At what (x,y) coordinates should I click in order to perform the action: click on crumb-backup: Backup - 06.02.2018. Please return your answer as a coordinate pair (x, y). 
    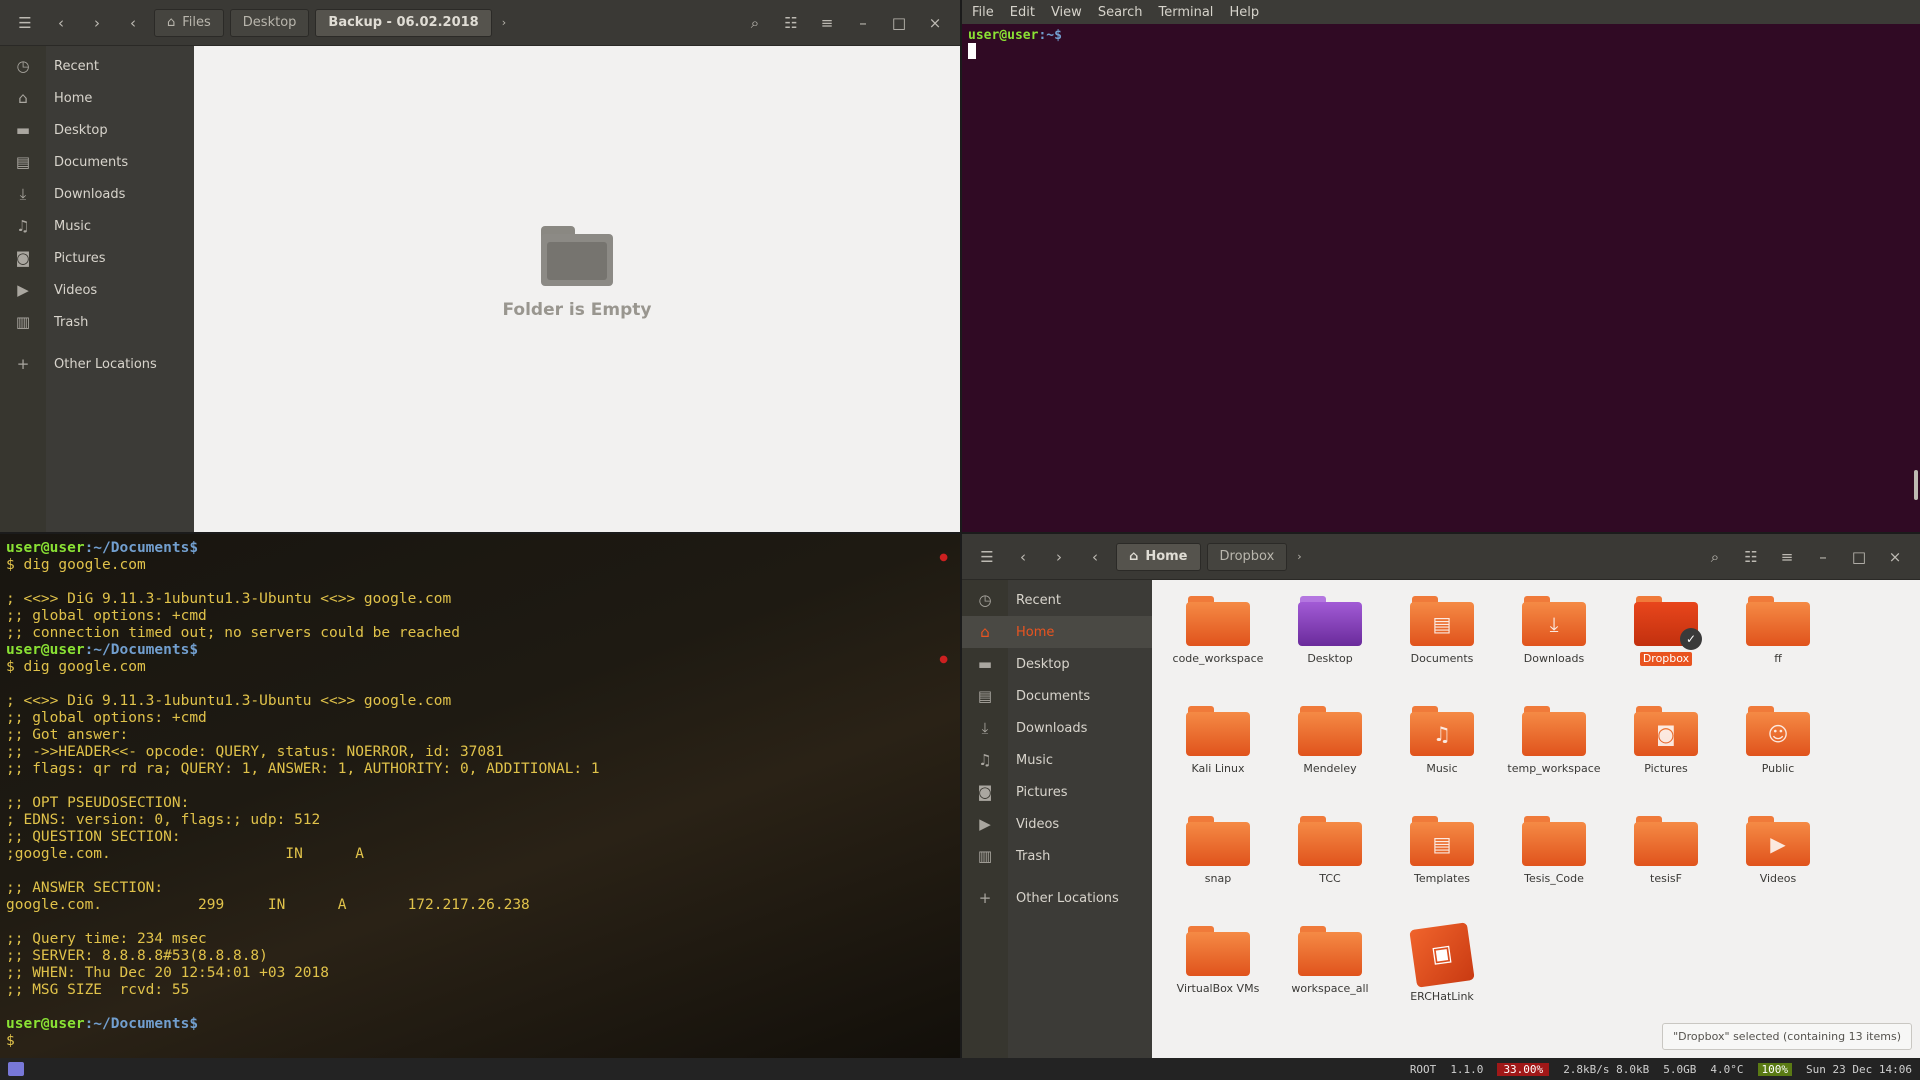
    Looking at the image, I should click on (403, 22).